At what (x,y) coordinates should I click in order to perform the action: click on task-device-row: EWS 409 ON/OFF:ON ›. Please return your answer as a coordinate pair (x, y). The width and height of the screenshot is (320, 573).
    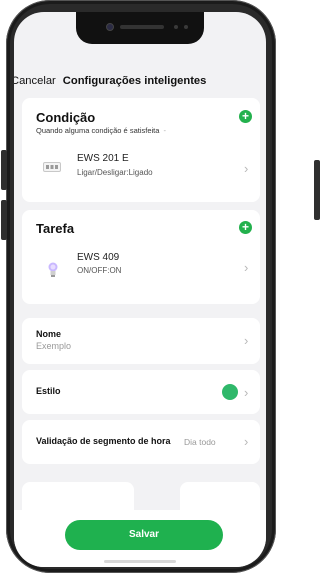
    Looking at the image, I should click on (141, 272).